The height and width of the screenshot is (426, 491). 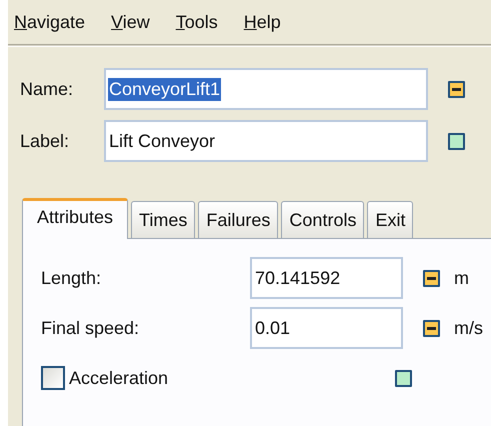 What do you see at coordinates (238, 219) in the screenshot?
I see `tab: Failures` at bounding box center [238, 219].